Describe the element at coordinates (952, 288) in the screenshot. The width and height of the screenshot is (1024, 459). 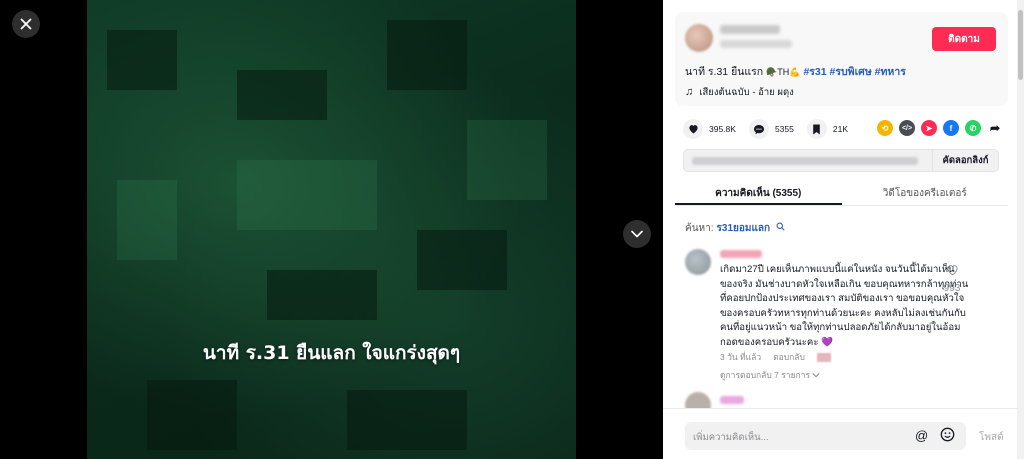
I see `comment-like-count: 993` at that location.